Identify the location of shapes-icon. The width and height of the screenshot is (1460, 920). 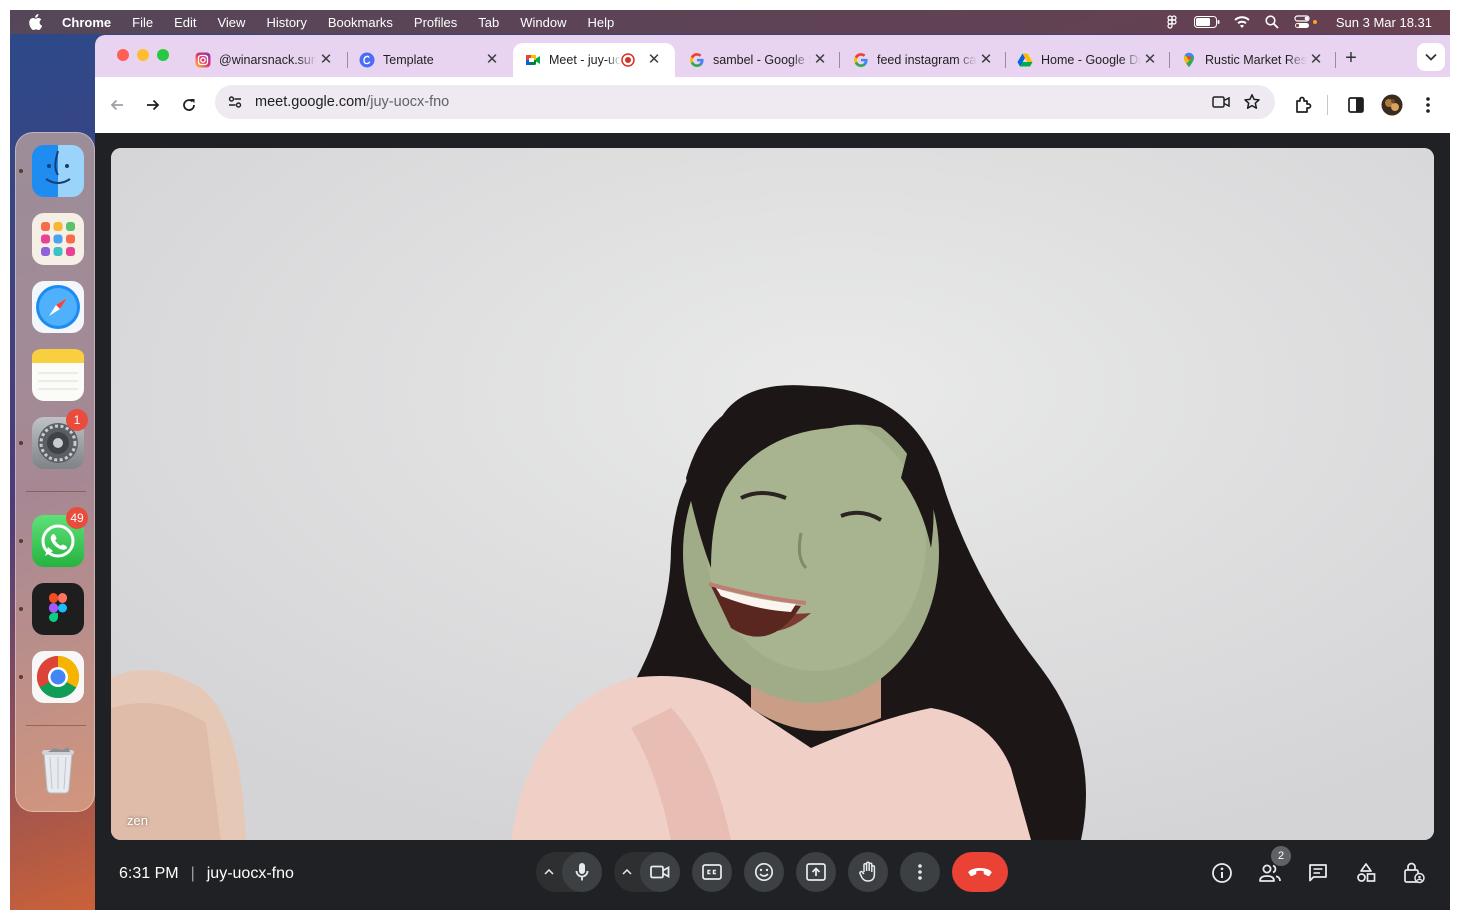
(1366, 872).